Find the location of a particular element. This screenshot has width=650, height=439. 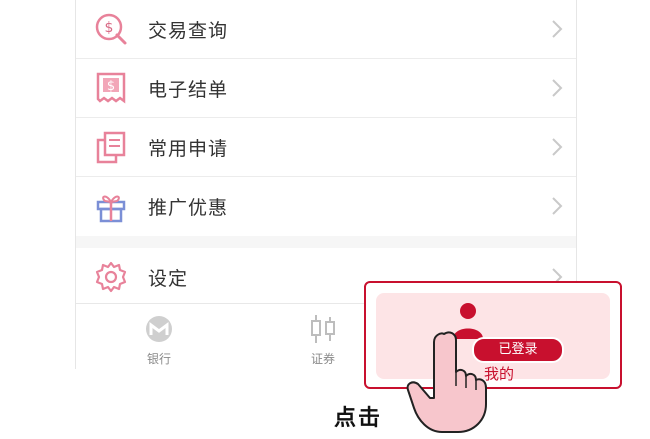

menu-item-common-applications: 常用申请 is located at coordinates (326, 147).